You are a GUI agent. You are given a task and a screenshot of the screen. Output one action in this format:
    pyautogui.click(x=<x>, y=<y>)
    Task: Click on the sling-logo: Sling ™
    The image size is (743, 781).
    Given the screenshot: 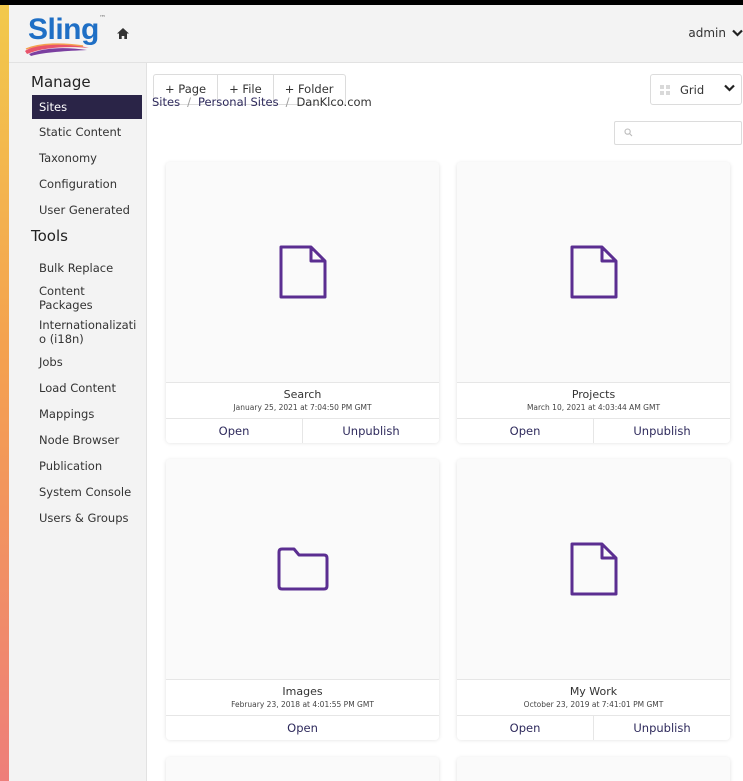 What is the action you would take?
    pyautogui.click(x=68, y=34)
    